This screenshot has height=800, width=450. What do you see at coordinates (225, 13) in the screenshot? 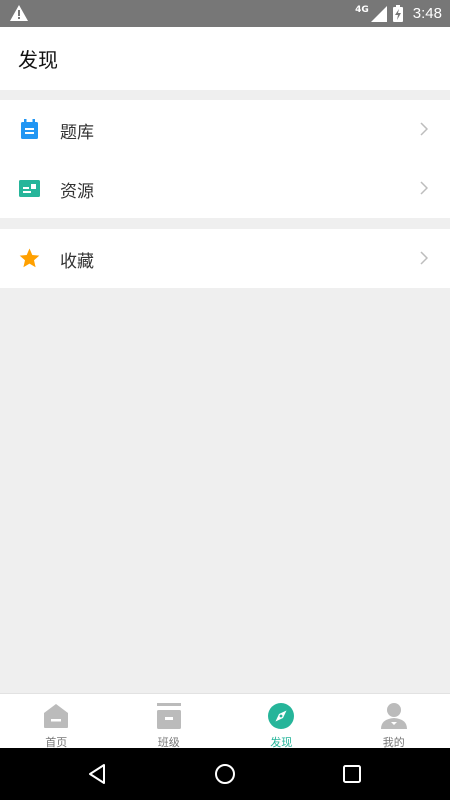
I see `status-bar: 4G 3:48` at bounding box center [225, 13].